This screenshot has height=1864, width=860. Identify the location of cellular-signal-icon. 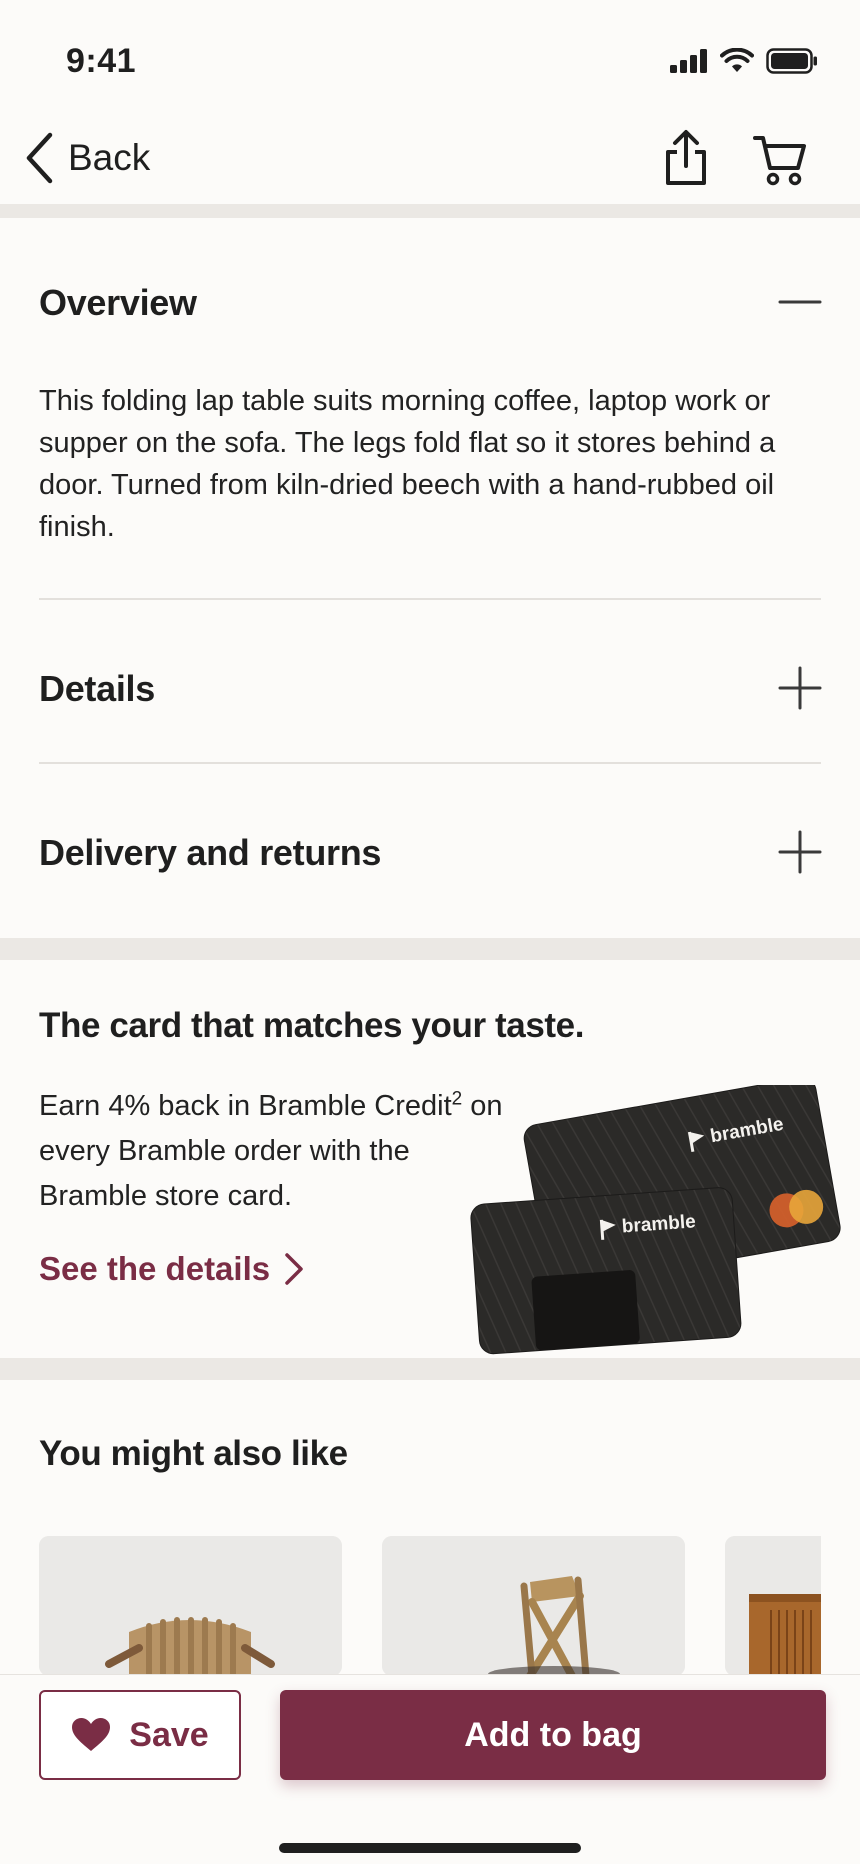
(688, 61).